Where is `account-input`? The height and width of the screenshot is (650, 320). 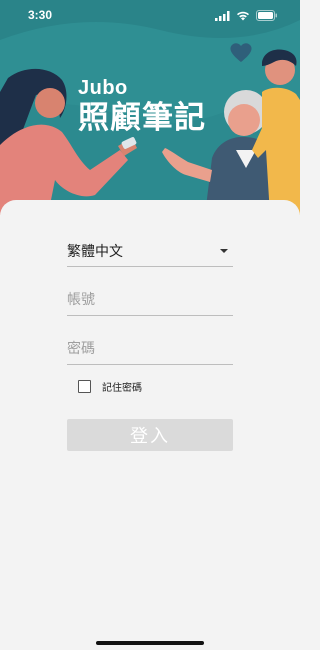 account-input is located at coordinates (150, 300).